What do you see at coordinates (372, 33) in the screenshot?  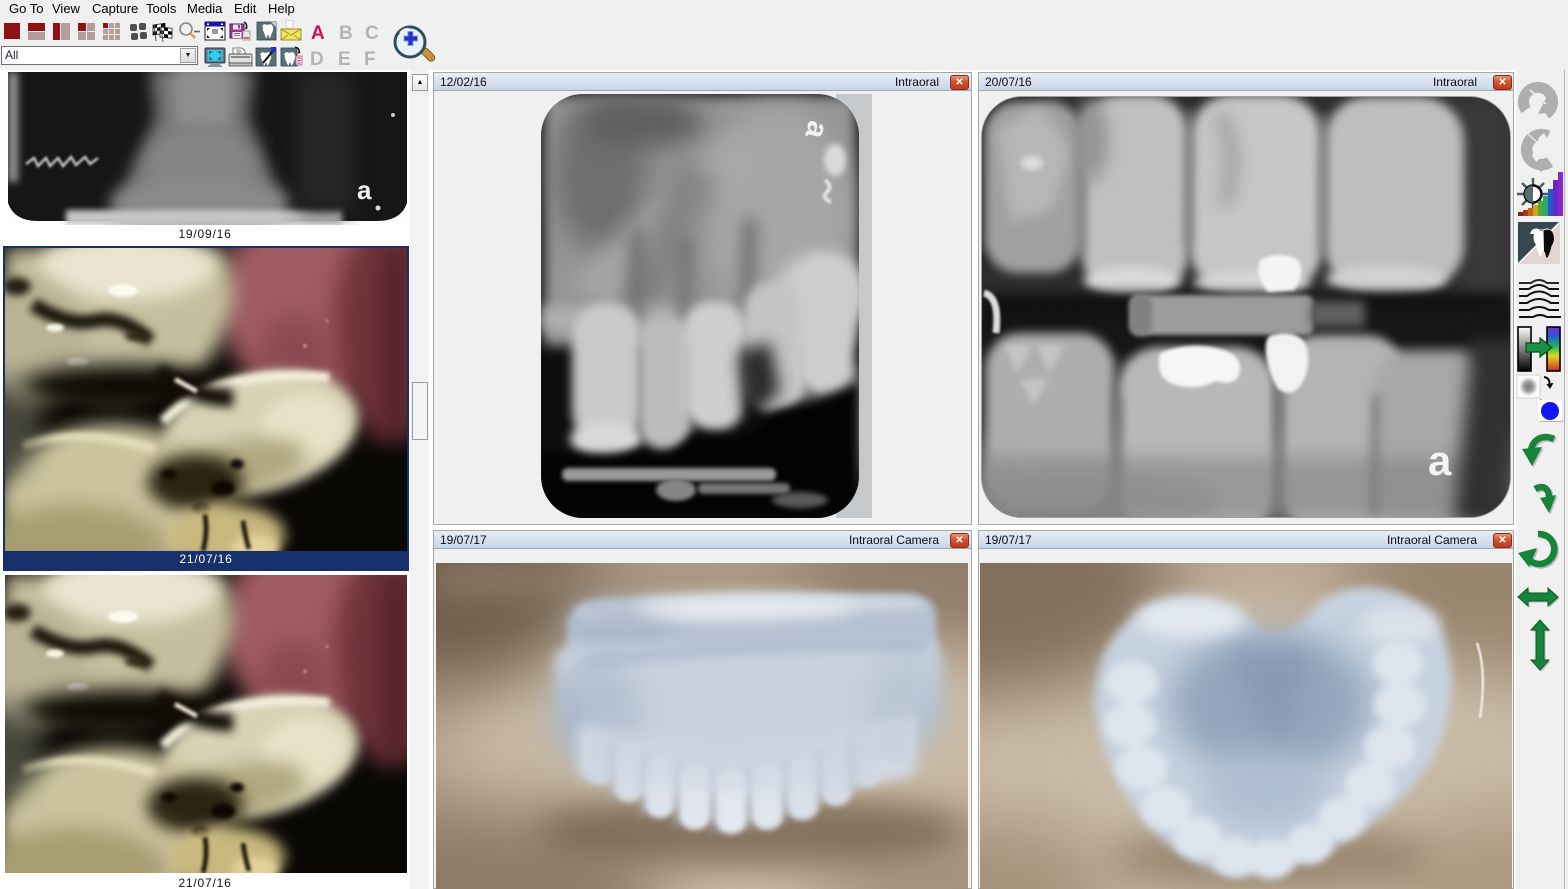 I see `svg-text: C` at bounding box center [372, 33].